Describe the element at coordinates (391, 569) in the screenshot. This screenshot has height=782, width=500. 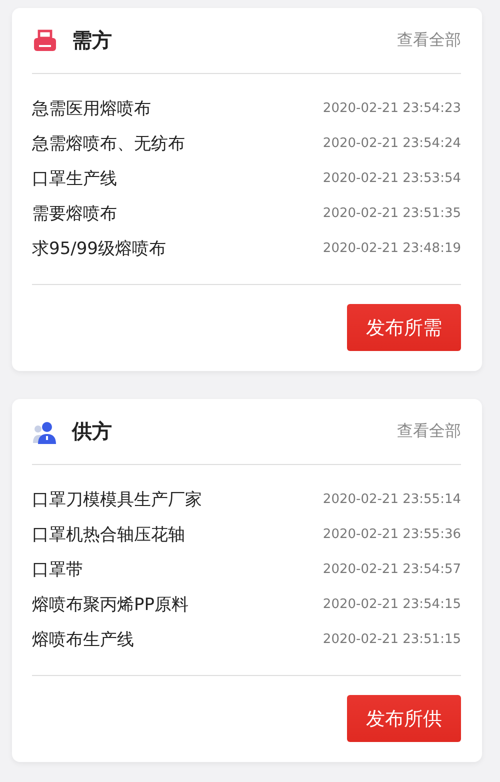
I see `post-time: 2020-02-21 23:54:57` at that location.